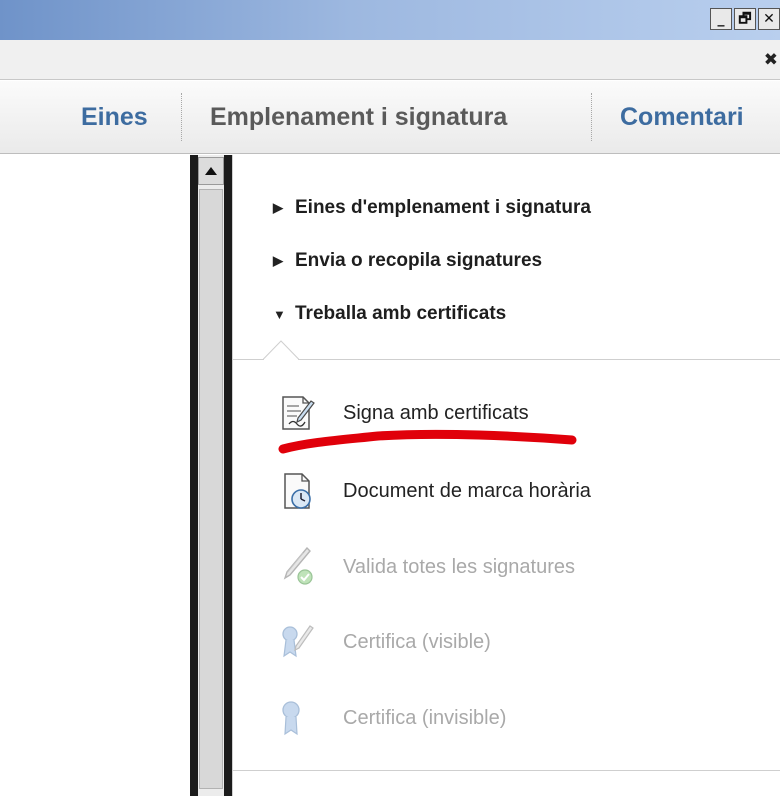 Image resolution: width=780 pixels, height=796 pixels. What do you see at coordinates (297, 491) in the screenshot?
I see `timestamp-document-icon` at bounding box center [297, 491].